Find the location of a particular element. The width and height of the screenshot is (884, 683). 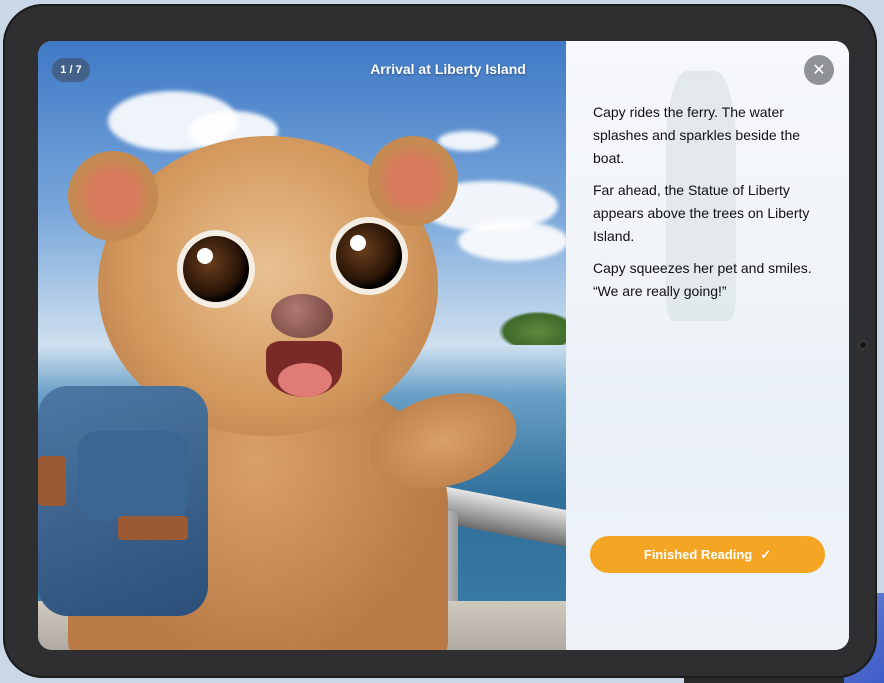

checkmark-icon: ✓ is located at coordinates (766, 554).